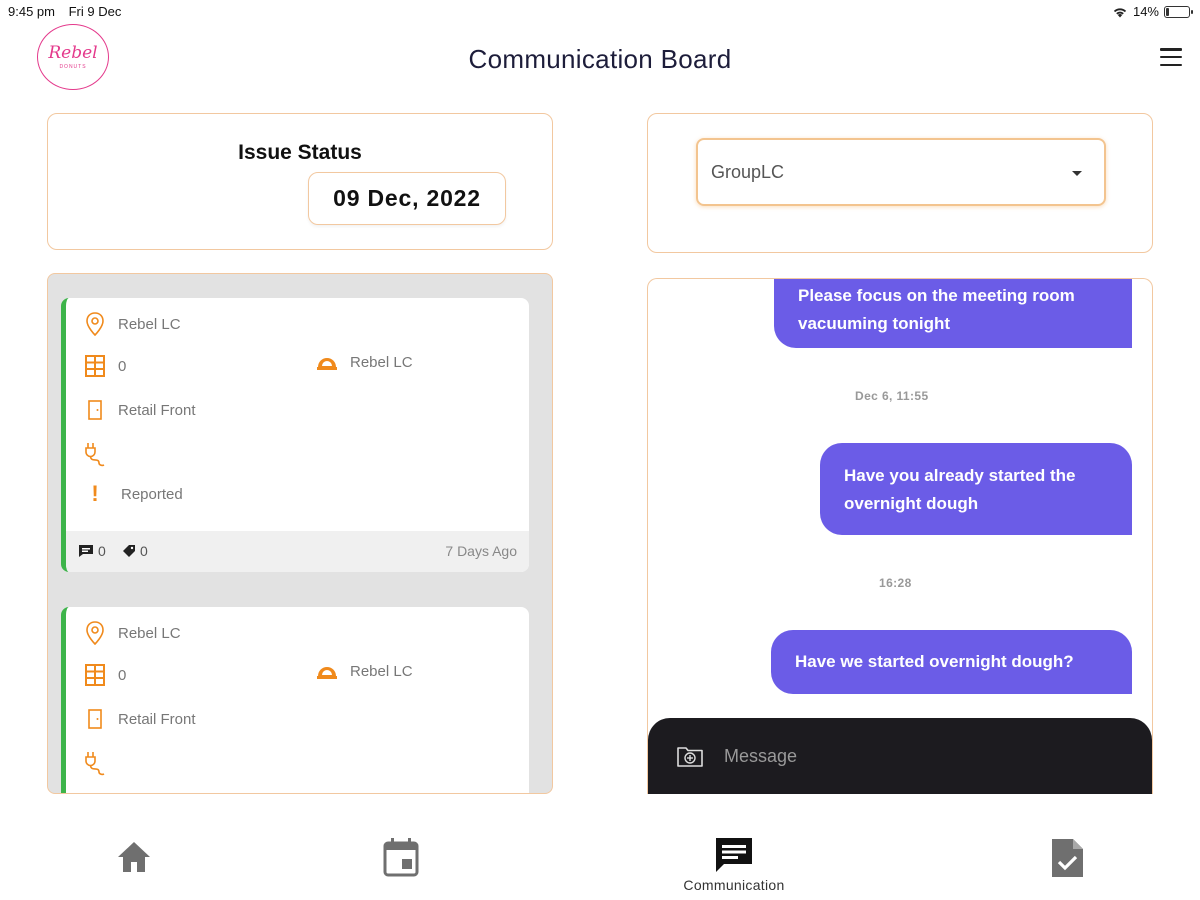 Image resolution: width=1200 pixels, height=900 pixels. I want to click on issue-age: 7 Days Ago, so click(481, 551).